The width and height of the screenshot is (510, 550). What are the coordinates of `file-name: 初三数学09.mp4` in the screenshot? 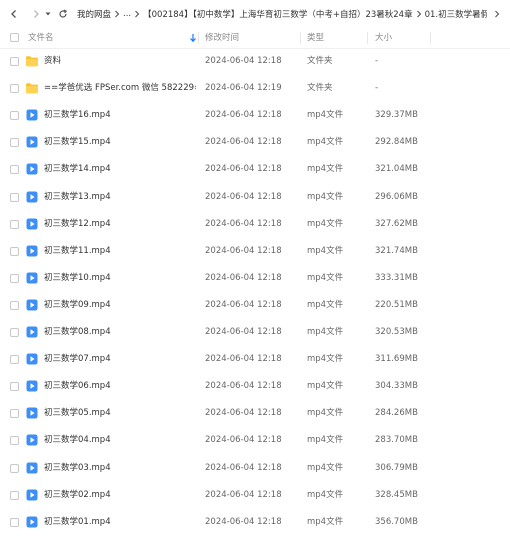 It's located at (120, 305).